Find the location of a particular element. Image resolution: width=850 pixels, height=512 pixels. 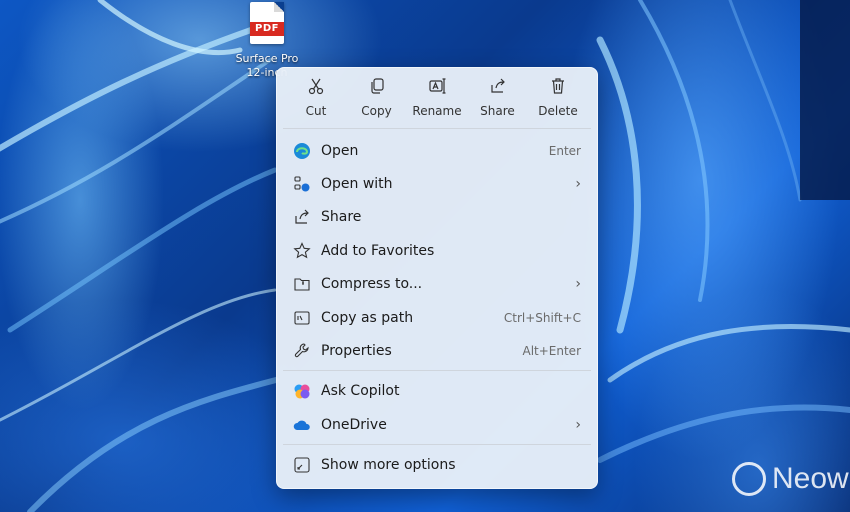

rename-label: Rename is located at coordinates (437, 111).